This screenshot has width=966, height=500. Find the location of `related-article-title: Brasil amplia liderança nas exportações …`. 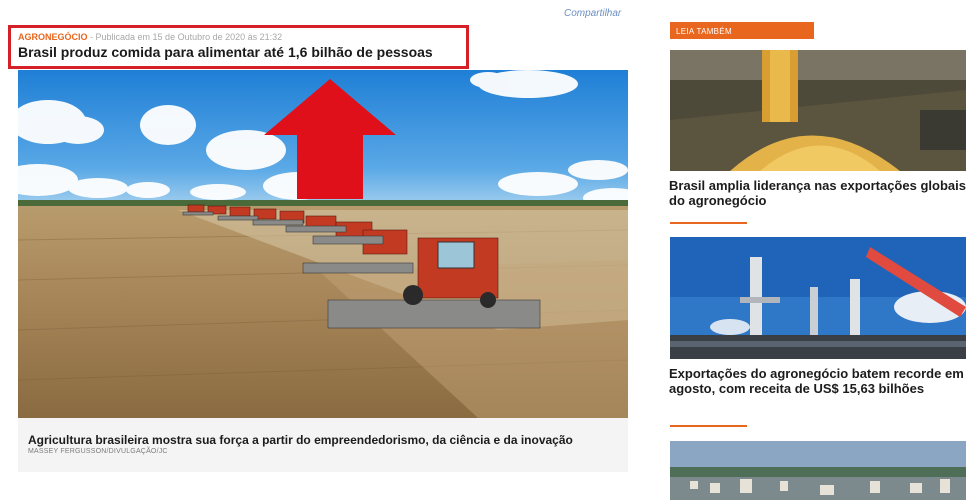

related-article-title: Brasil amplia liderança nas exportações … is located at coordinates (817, 193).